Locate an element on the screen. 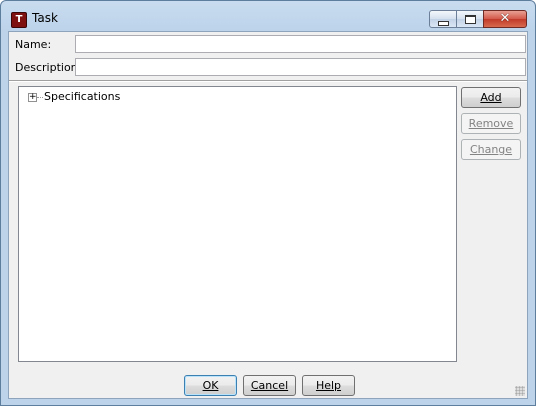  minimize-icon is located at coordinates (443, 23).